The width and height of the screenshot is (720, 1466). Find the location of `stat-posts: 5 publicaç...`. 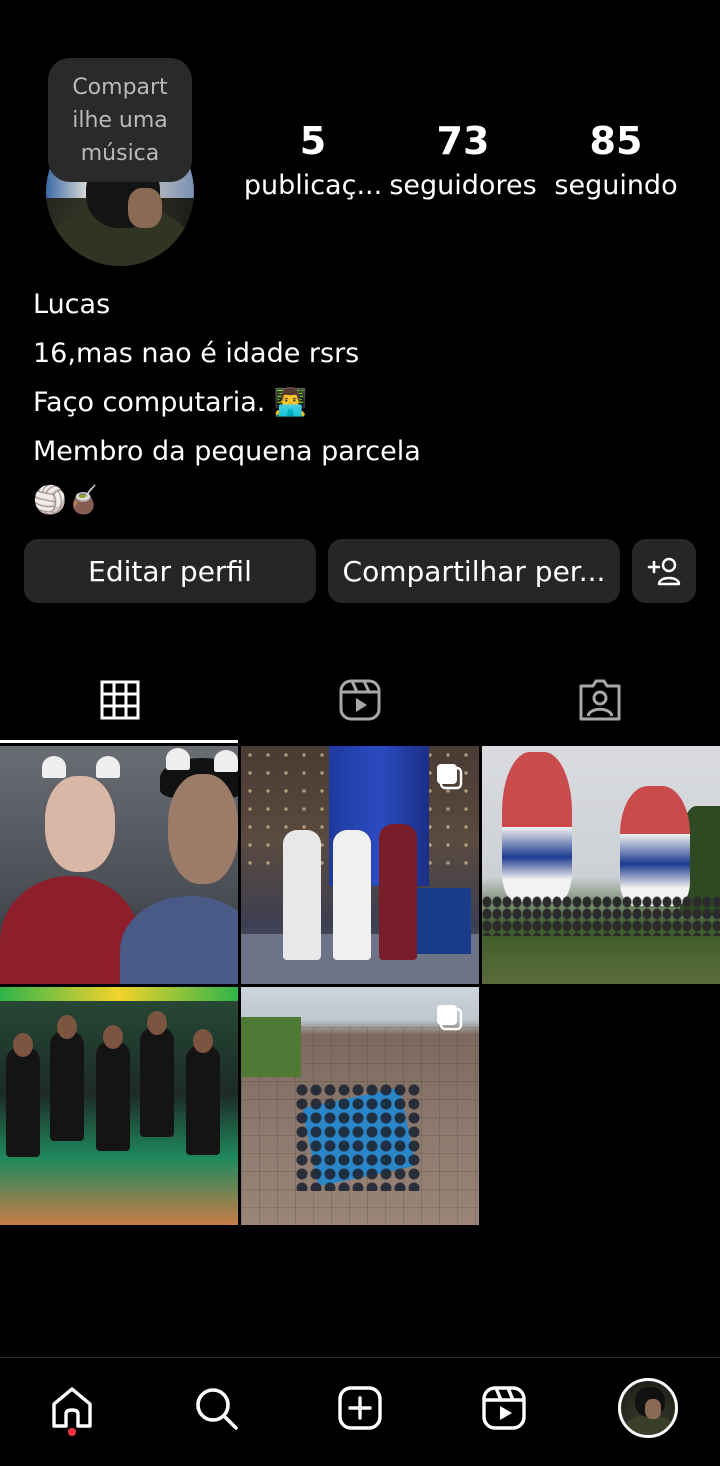

stat-posts: 5 publicaç... is located at coordinates (313, 163).